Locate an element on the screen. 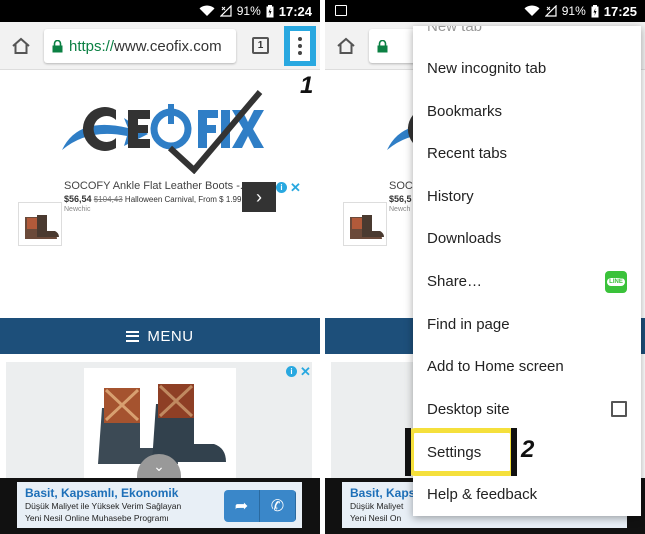 The image size is (645, 534). menu-item-bookmarks: Bookmarks is located at coordinates (527, 111).